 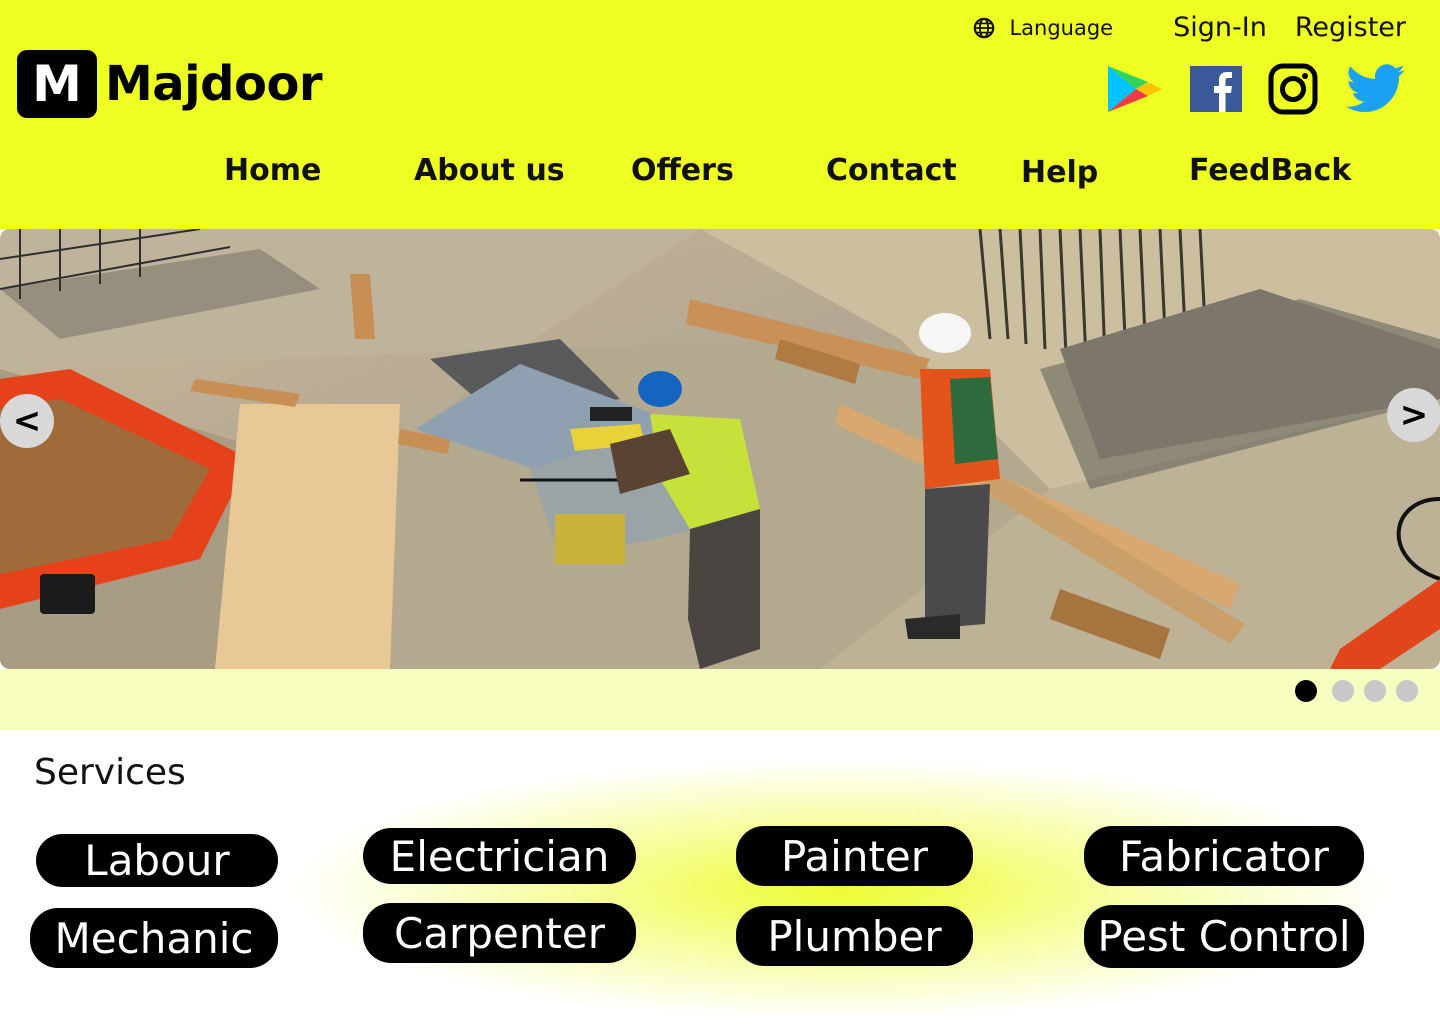 I want to click on services-title: Services, so click(x=110, y=772).